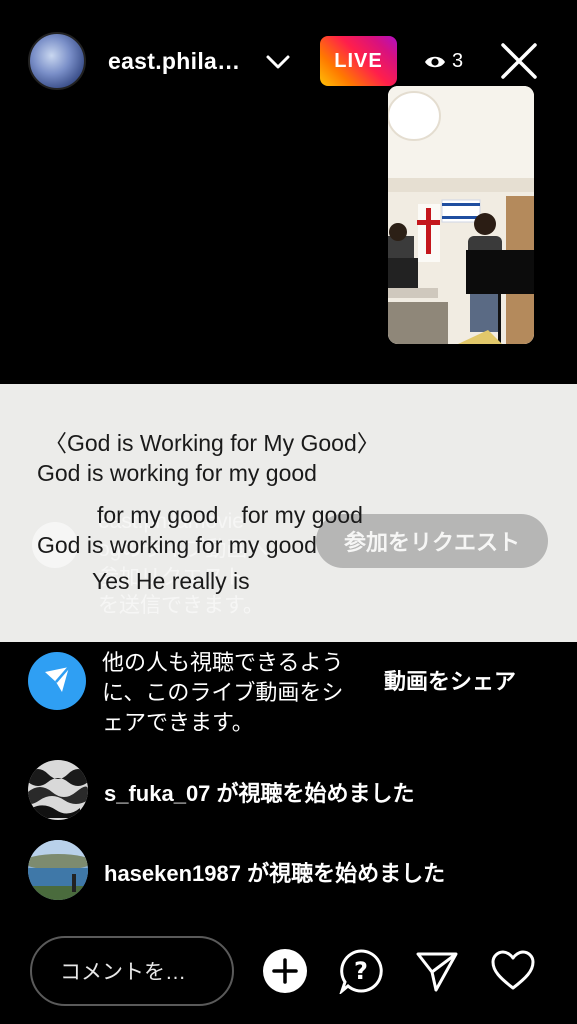 This screenshot has width=577, height=1024. I want to click on comment-item: s_fuka_07 が視聴を始めました, so click(288, 790).